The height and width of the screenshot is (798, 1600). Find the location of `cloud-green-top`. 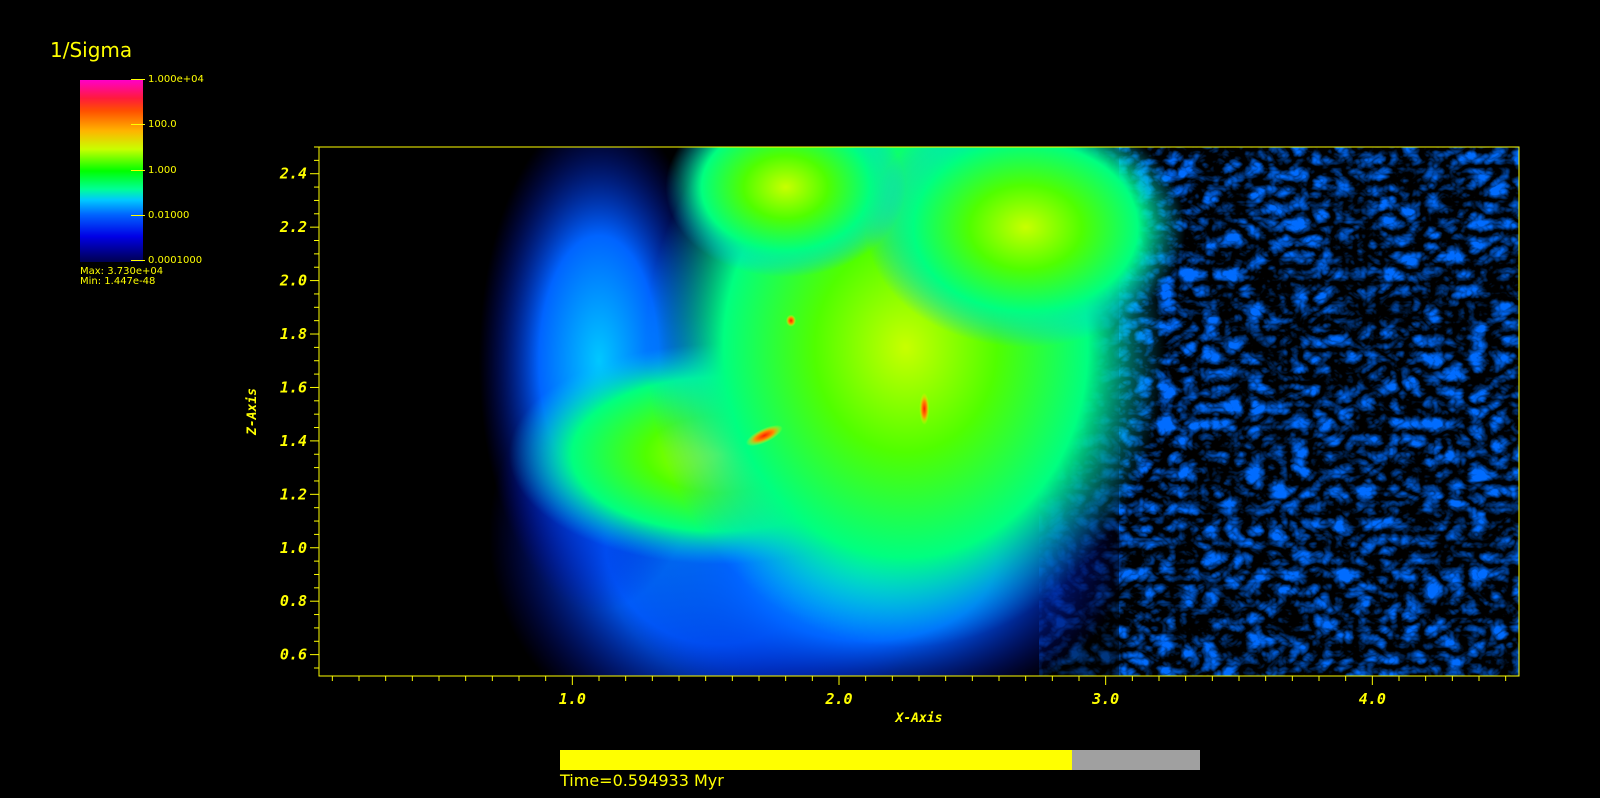

cloud-green-top is located at coordinates (1025, 247).